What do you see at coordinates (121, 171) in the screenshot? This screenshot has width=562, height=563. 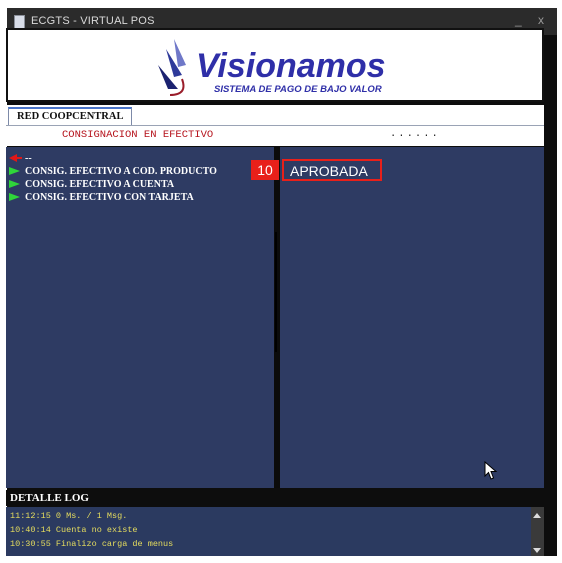 I see `menu-item-label: CONSIG. EFECTIVO A COD. PRODUCTO` at bounding box center [121, 171].